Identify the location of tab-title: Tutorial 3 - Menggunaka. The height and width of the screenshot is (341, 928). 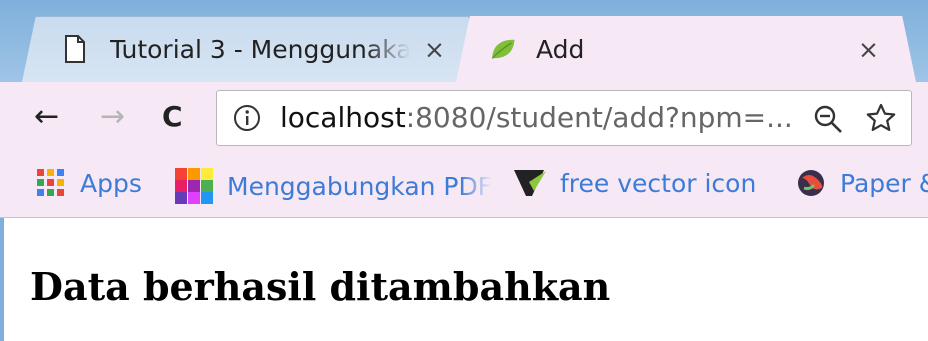
(260, 49).